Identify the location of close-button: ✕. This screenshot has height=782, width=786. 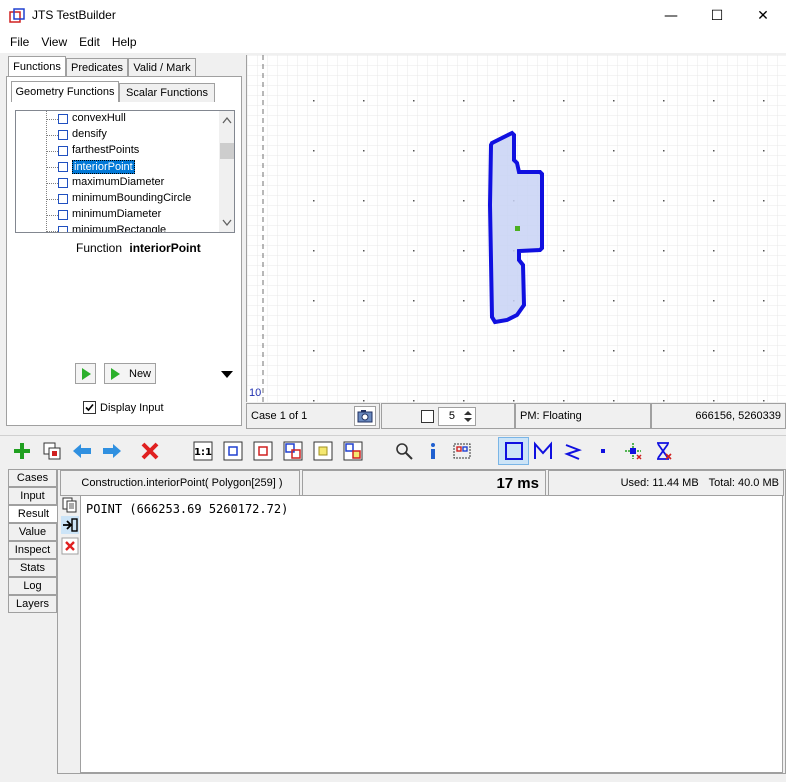
(763, 15).